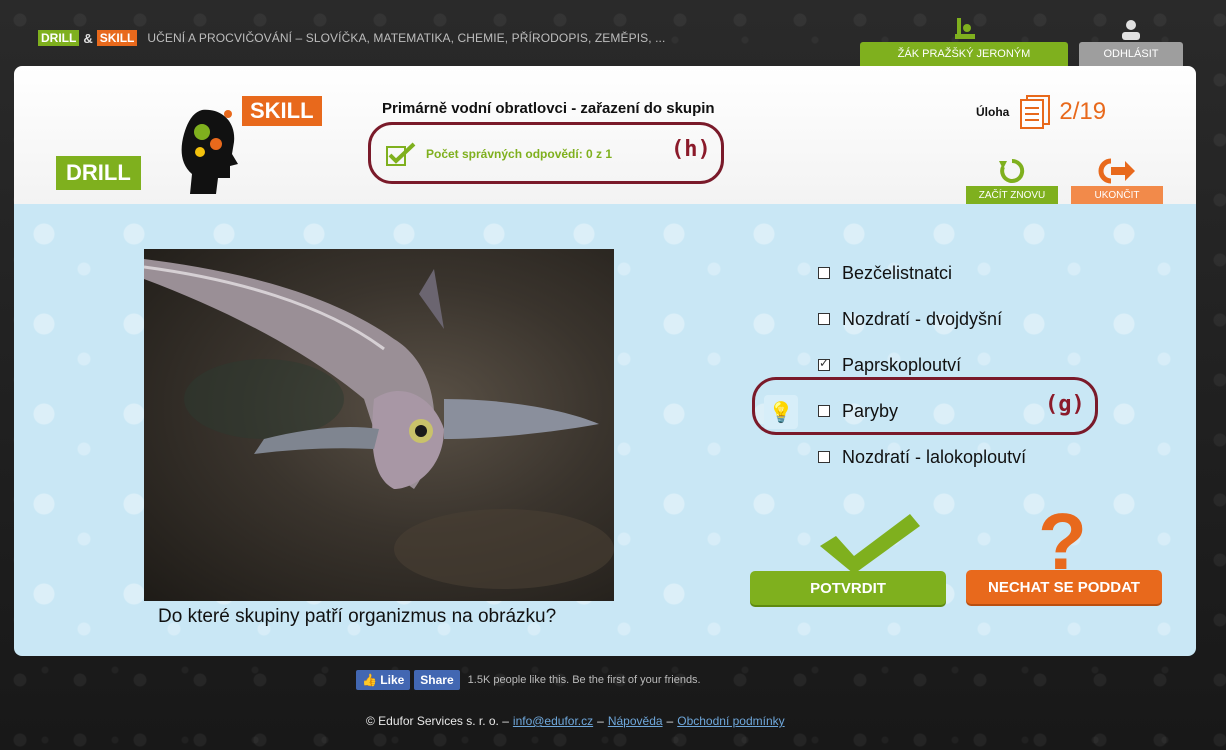 This screenshot has height=750, width=1226. What do you see at coordinates (824, 363) in the screenshot?
I see `option-checkbox-checked` at bounding box center [824, 363].